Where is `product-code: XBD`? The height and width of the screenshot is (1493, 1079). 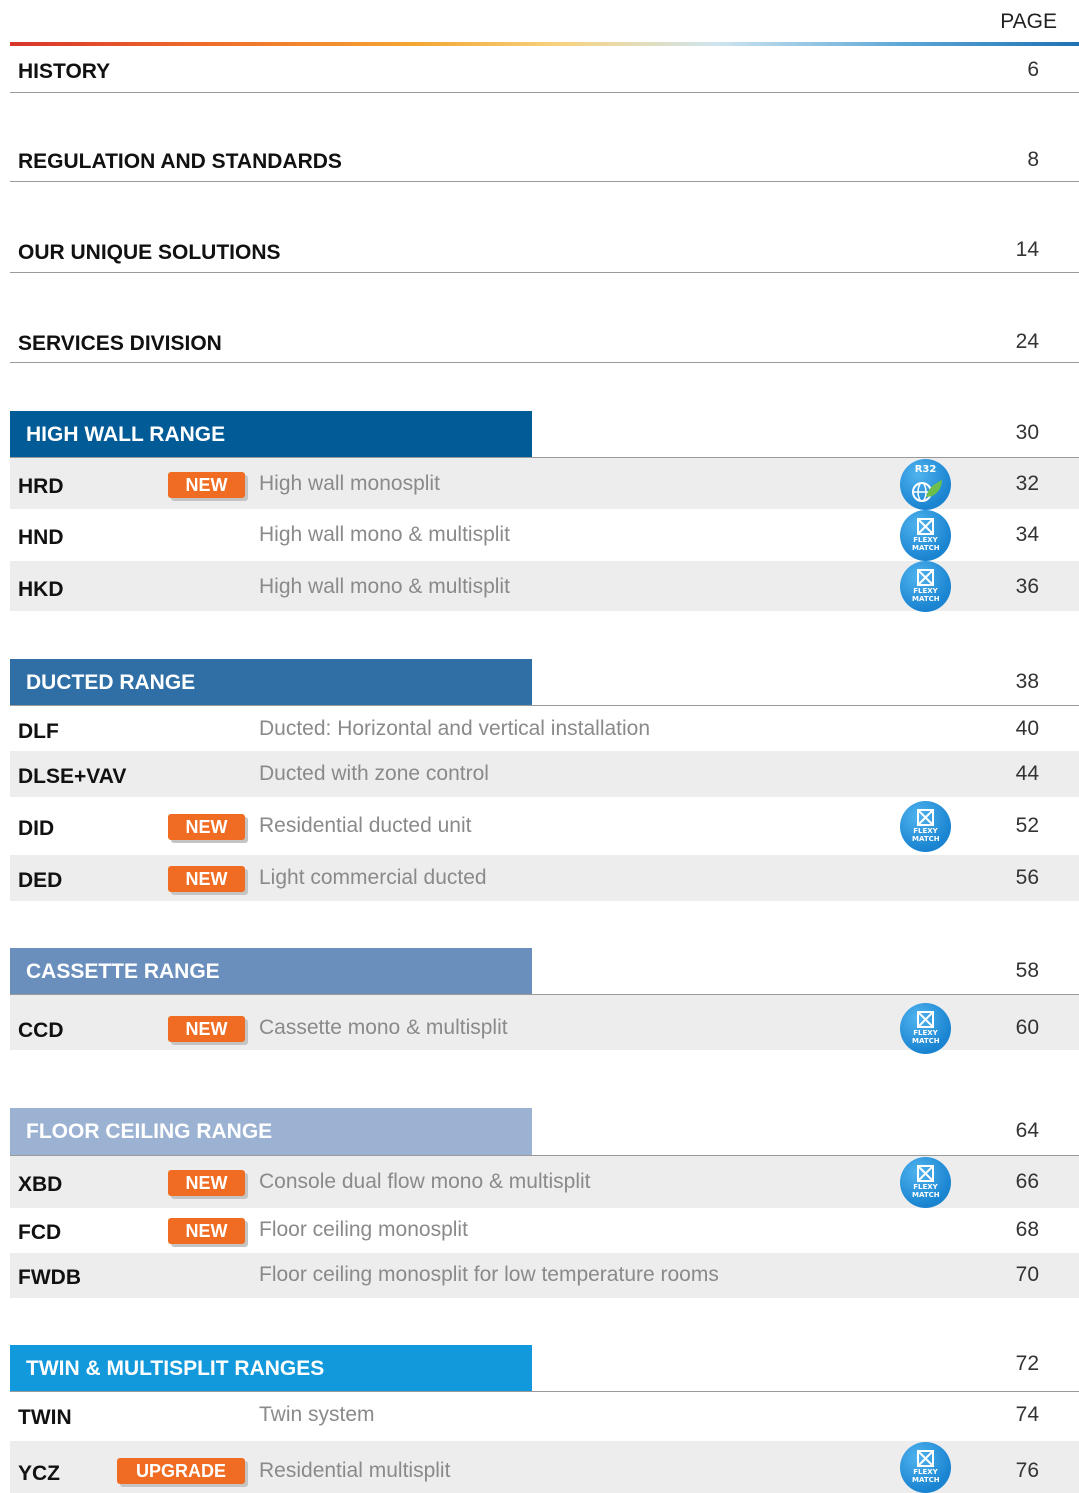 product-code: XBD is located at coordinates (40, 1185).